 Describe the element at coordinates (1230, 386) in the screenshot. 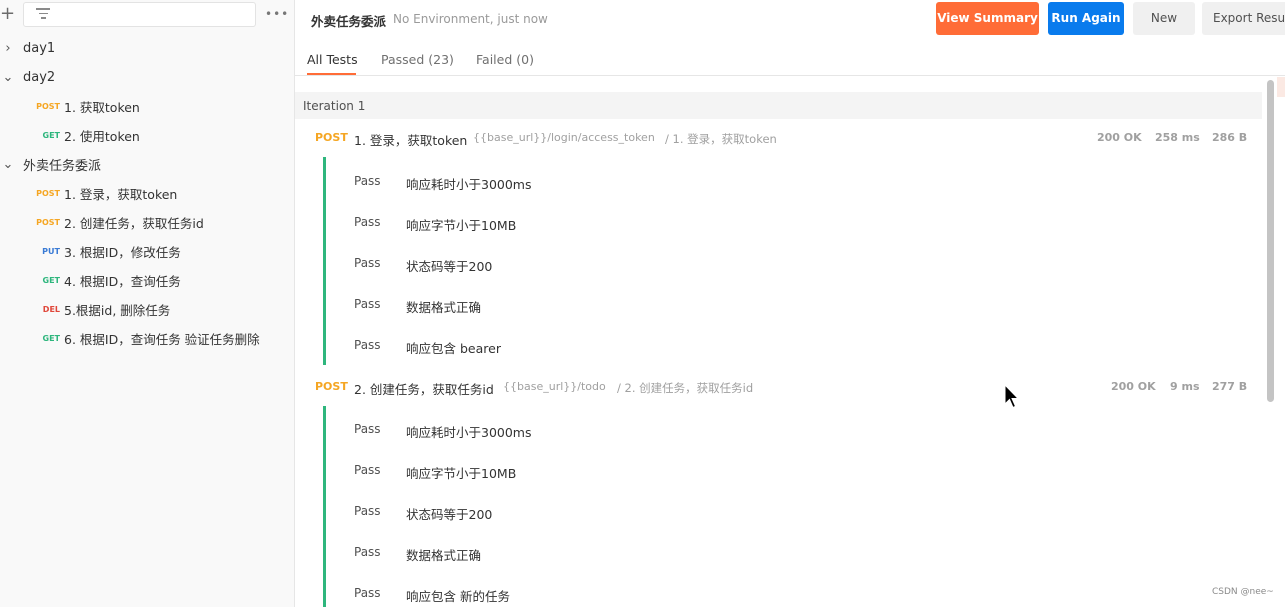

I see `response-size: 277 B` at that location.